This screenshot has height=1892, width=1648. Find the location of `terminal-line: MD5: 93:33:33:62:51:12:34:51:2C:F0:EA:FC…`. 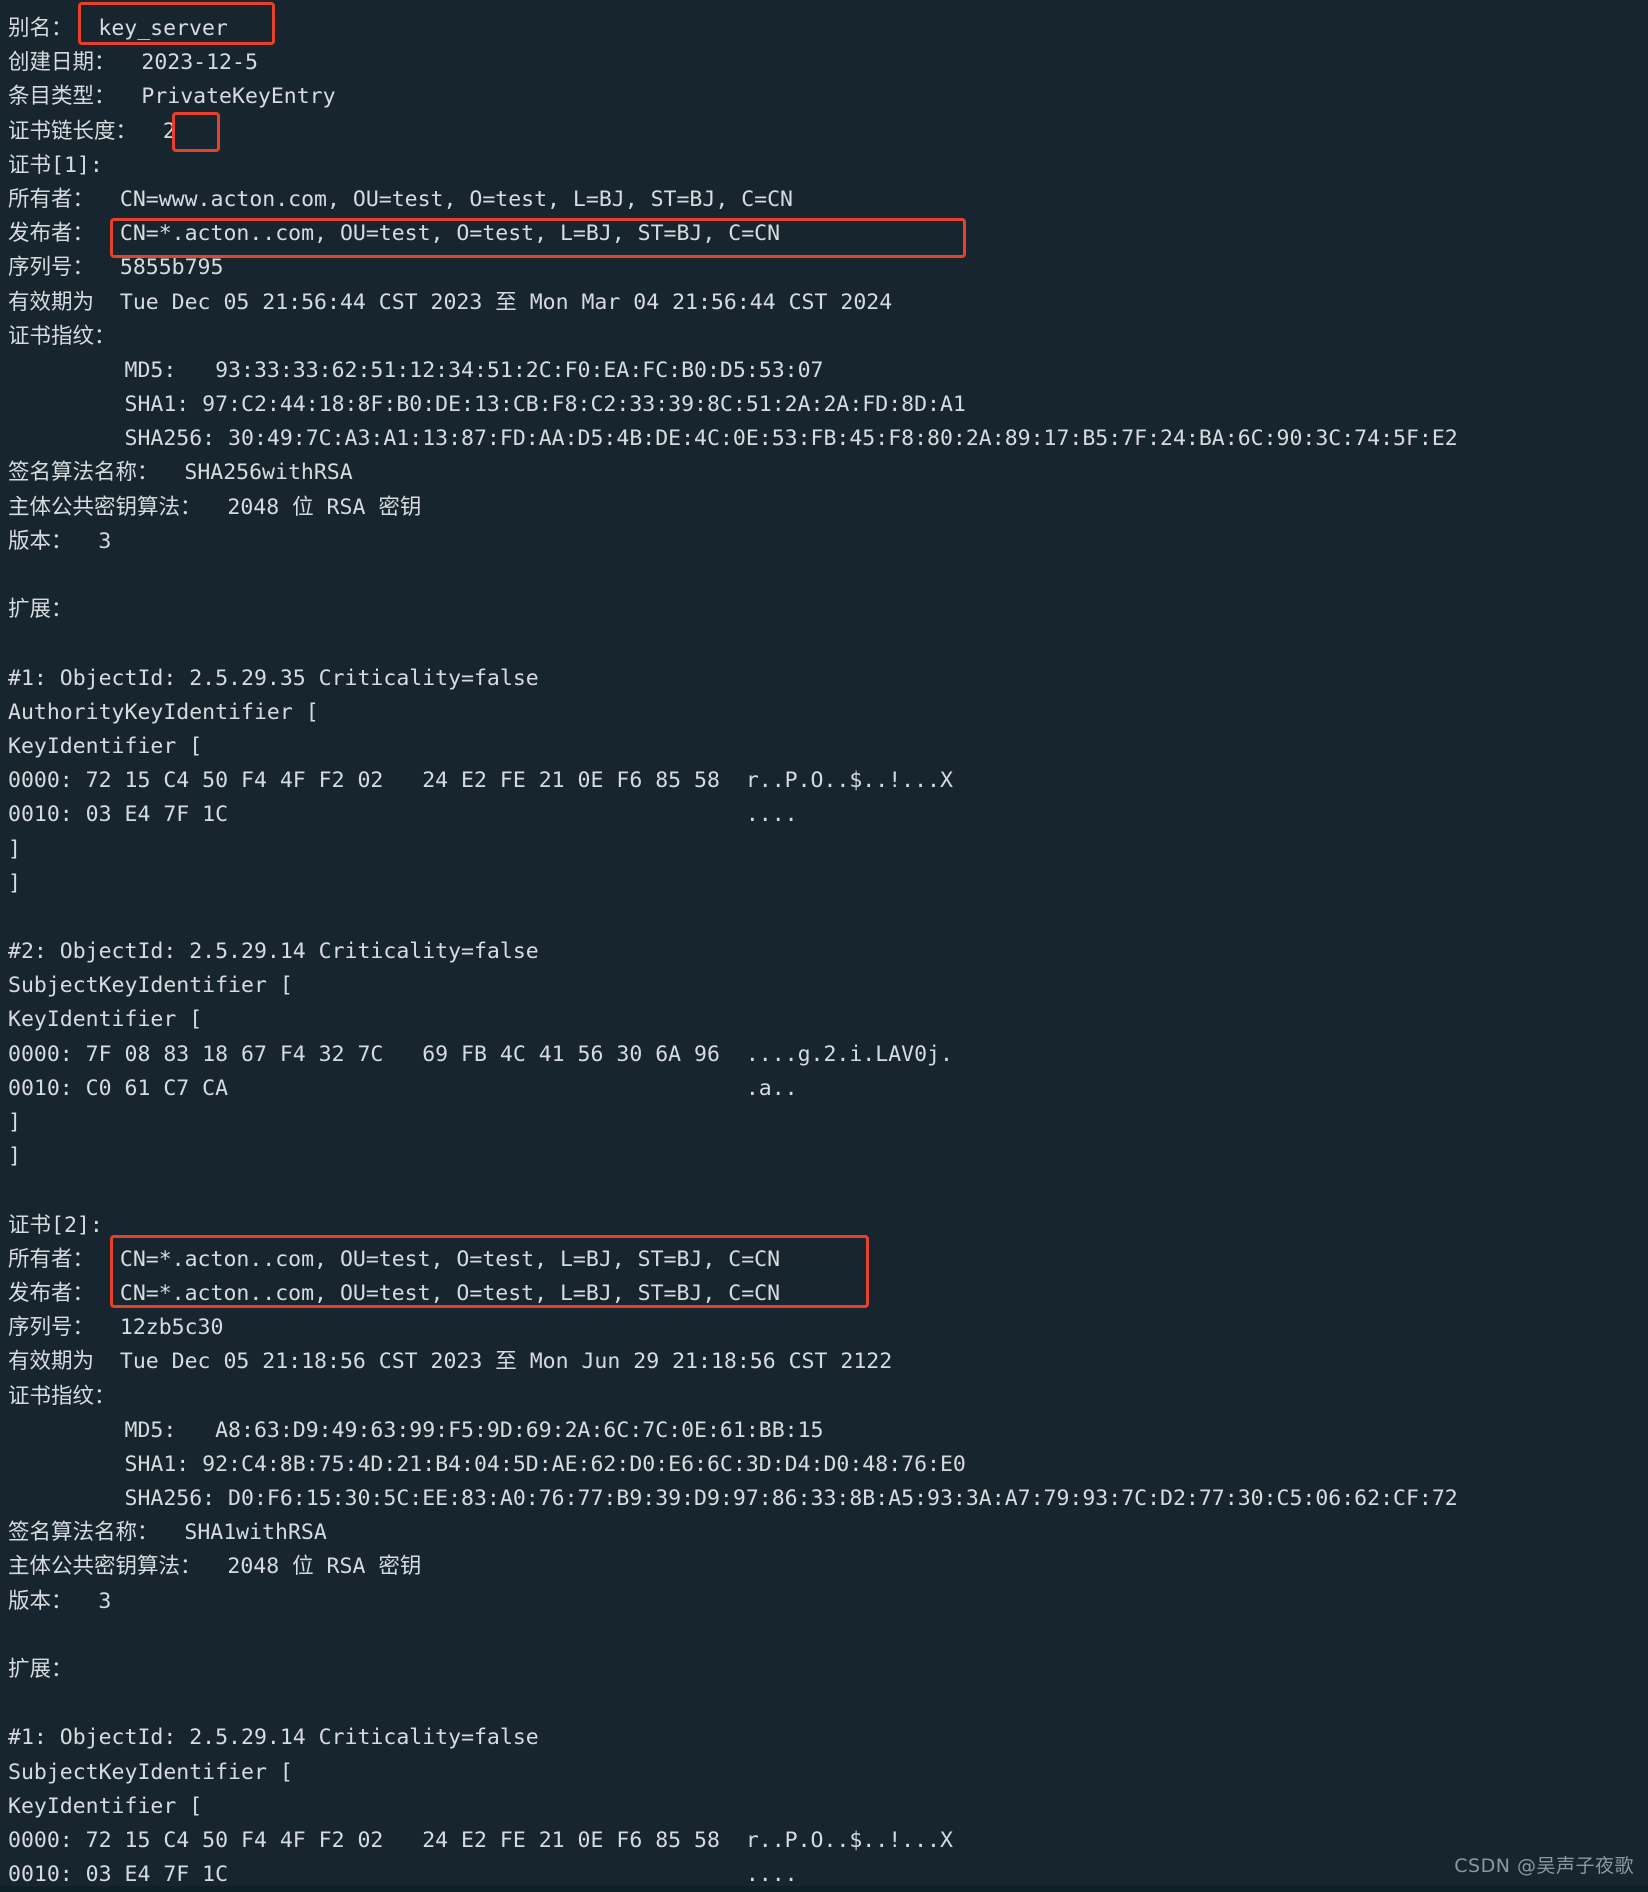

terminal-line: MD5: 93:33:33:62:51:12:34:51:2C:F0:EA:FC… is located at coordinates (416, 370).